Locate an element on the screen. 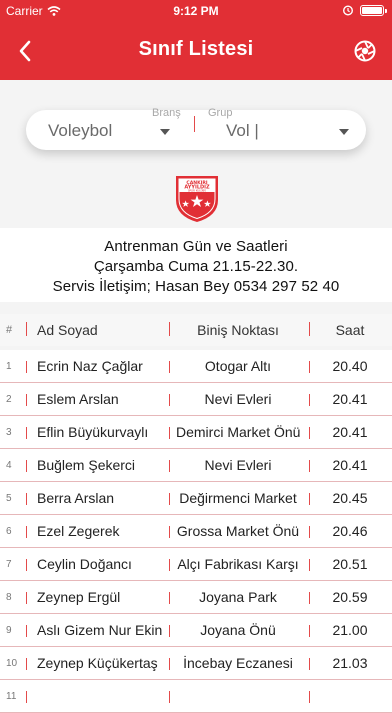  boarding-point: Joyana Park is located at coordinates (238, 597).